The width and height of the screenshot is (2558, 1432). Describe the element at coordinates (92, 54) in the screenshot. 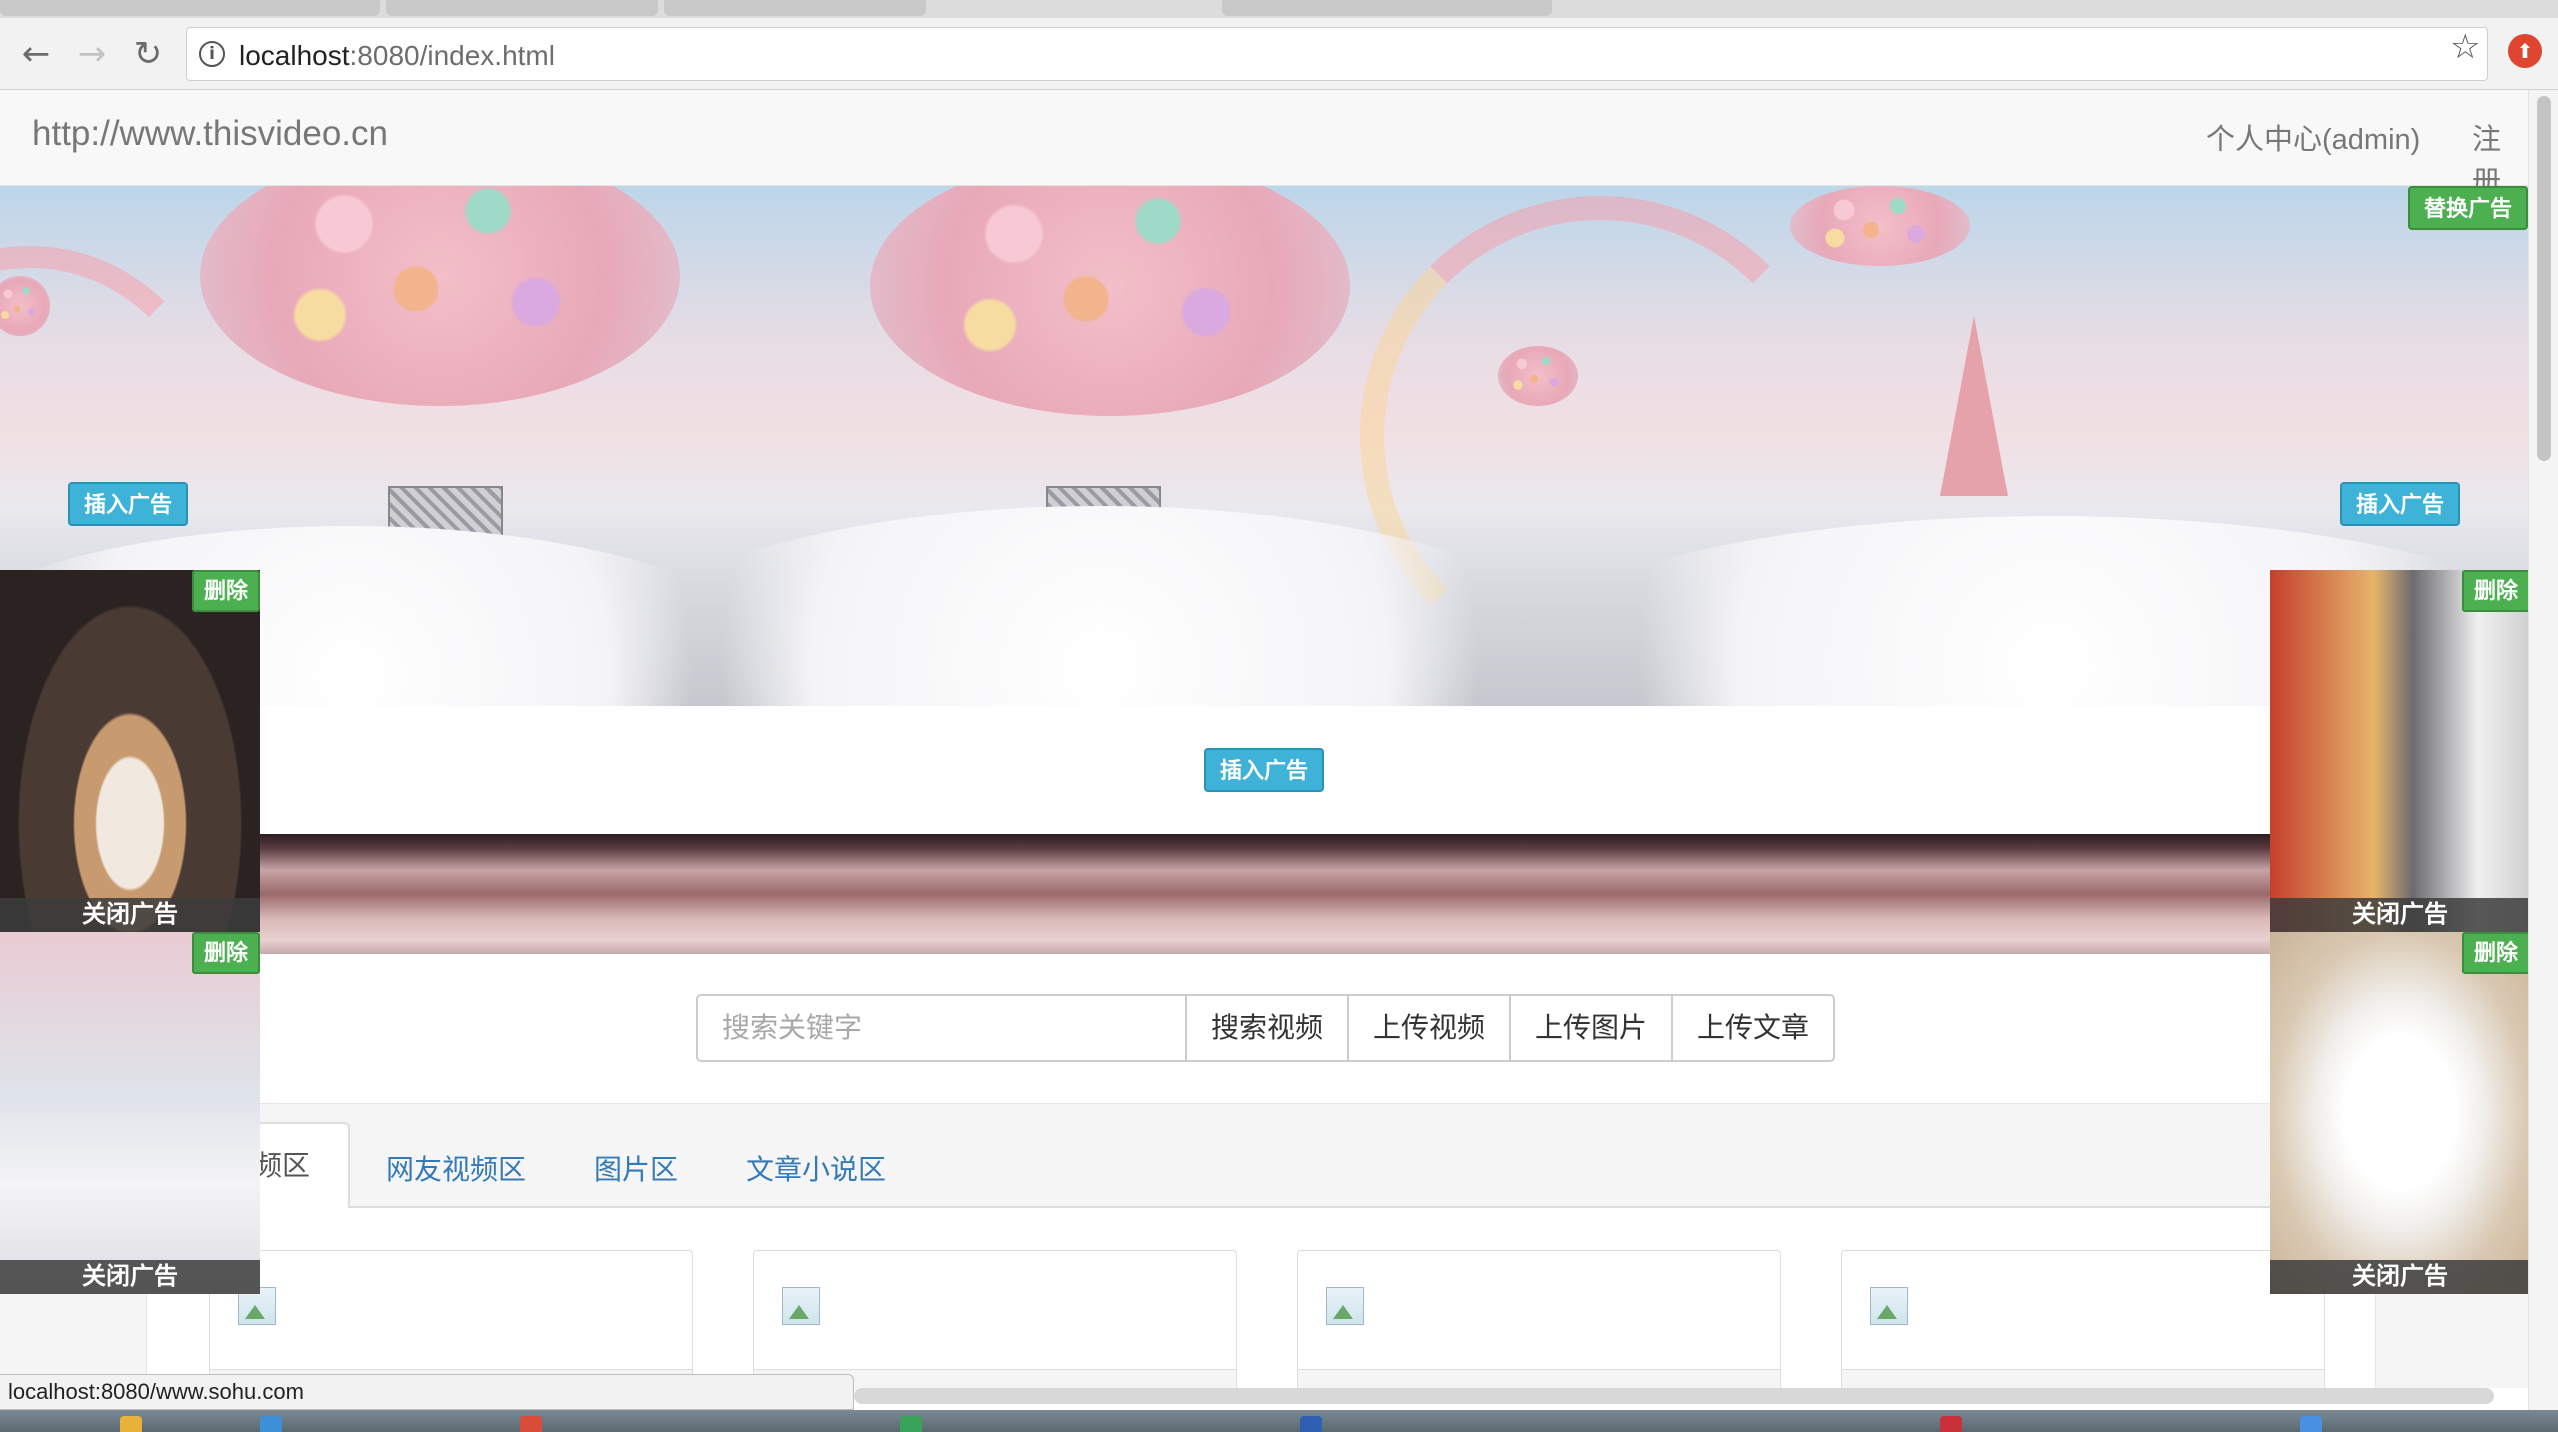

I see `forward-arrow-icon: →` at that location.